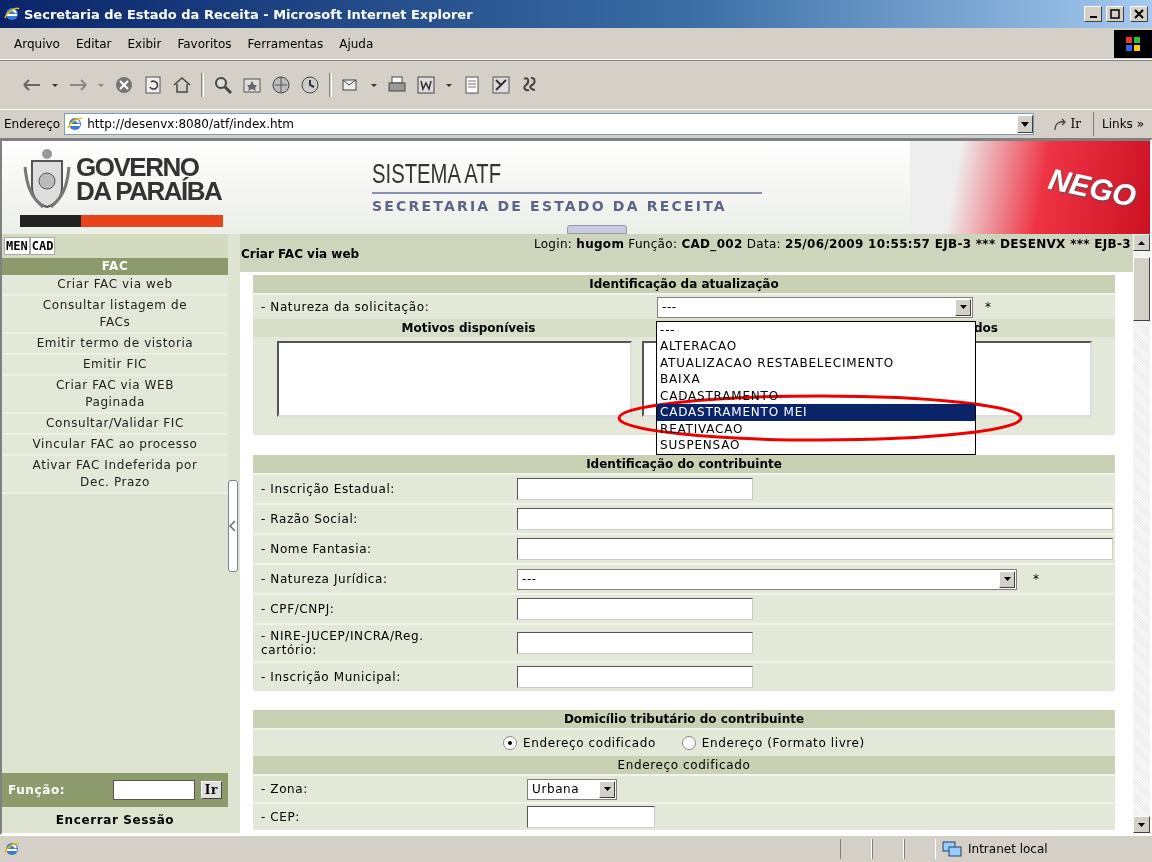 The height and width of the screenshot is (862, 1152). What do you see at coordinates (204, 43) in the screenshot?
I see `menu-item: Favoritos` at bounding box center [204, 43].